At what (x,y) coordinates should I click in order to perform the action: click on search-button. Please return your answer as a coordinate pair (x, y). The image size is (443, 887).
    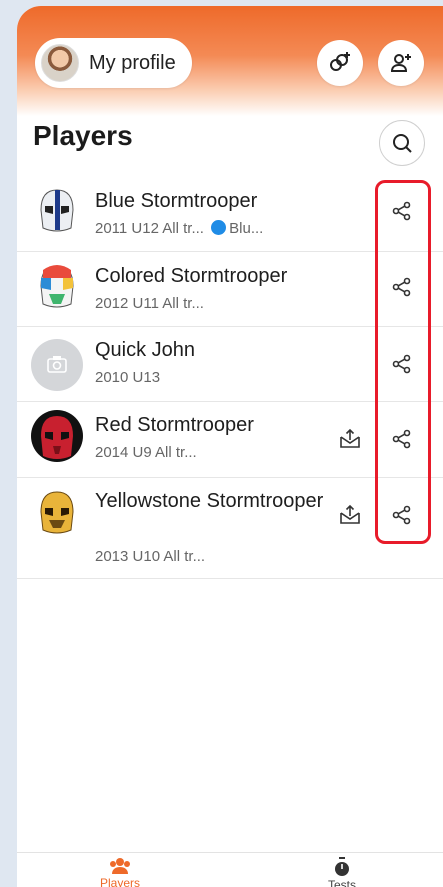
    Looking at the image, I should click on (402, 143).